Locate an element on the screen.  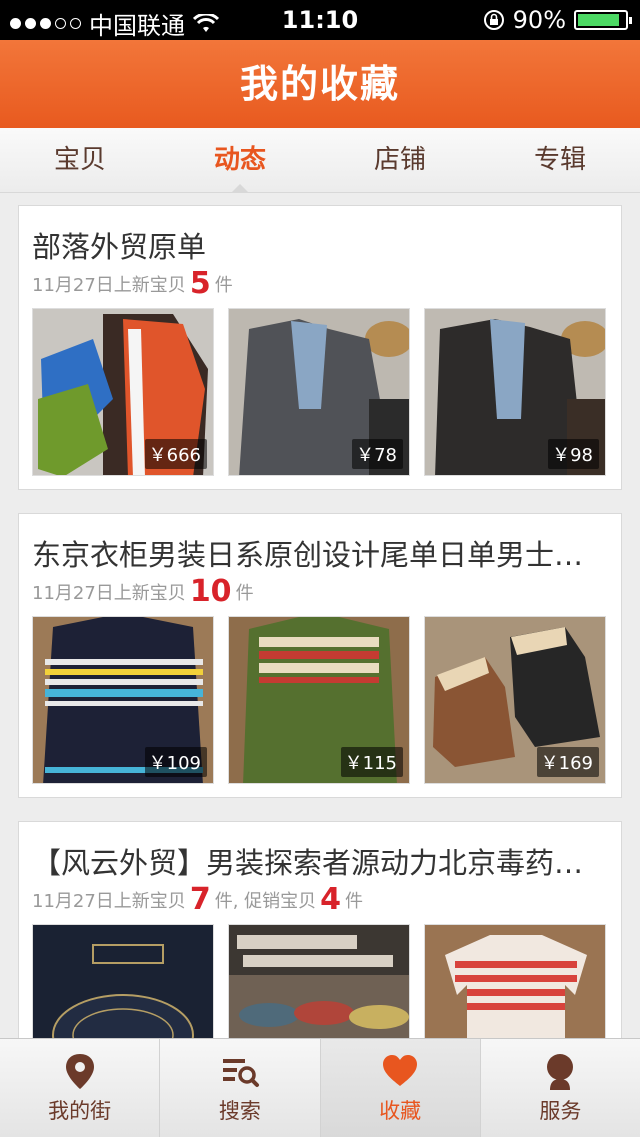
new-item-count: 7 is located at coordinates (200, 899).